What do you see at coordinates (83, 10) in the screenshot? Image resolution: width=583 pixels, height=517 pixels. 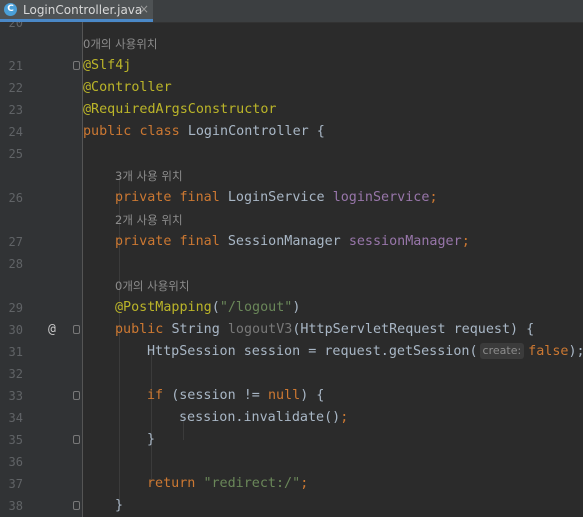 I see `tab-filename: LoginController.java` at bounding box center [83, 10].